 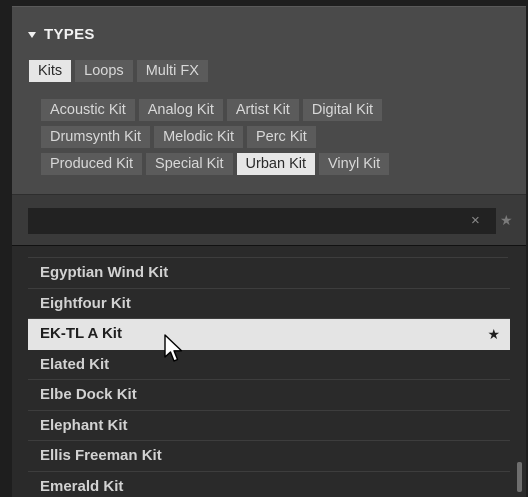 I want to click on close-icon: ×, so click(x=475, y=220).